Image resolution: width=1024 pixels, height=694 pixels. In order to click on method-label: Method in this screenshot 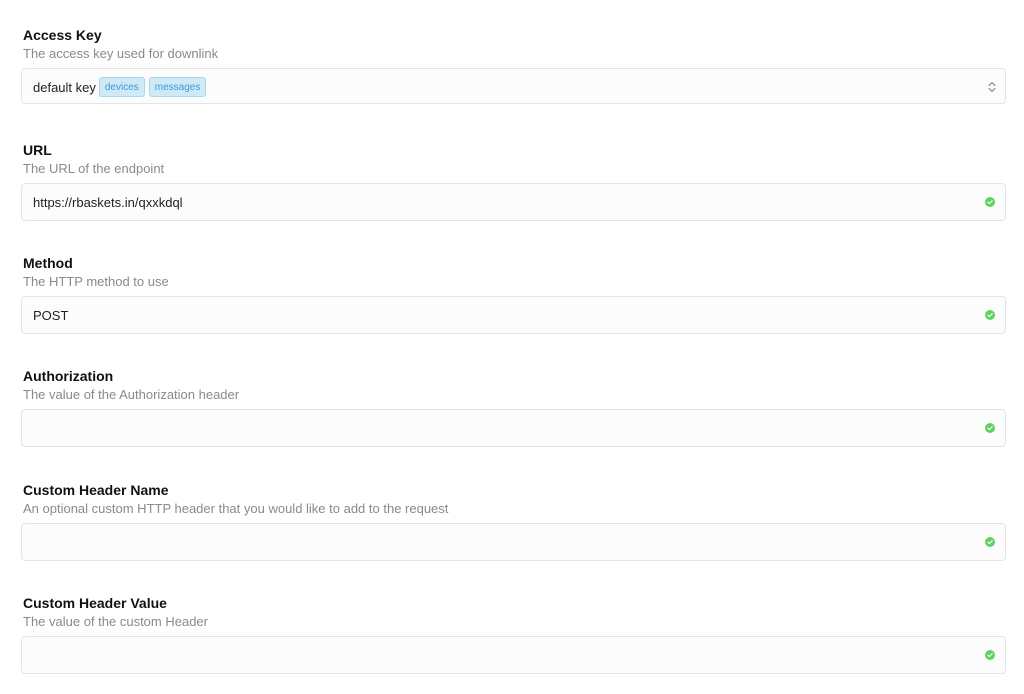, I will do `click(48, 263)`.